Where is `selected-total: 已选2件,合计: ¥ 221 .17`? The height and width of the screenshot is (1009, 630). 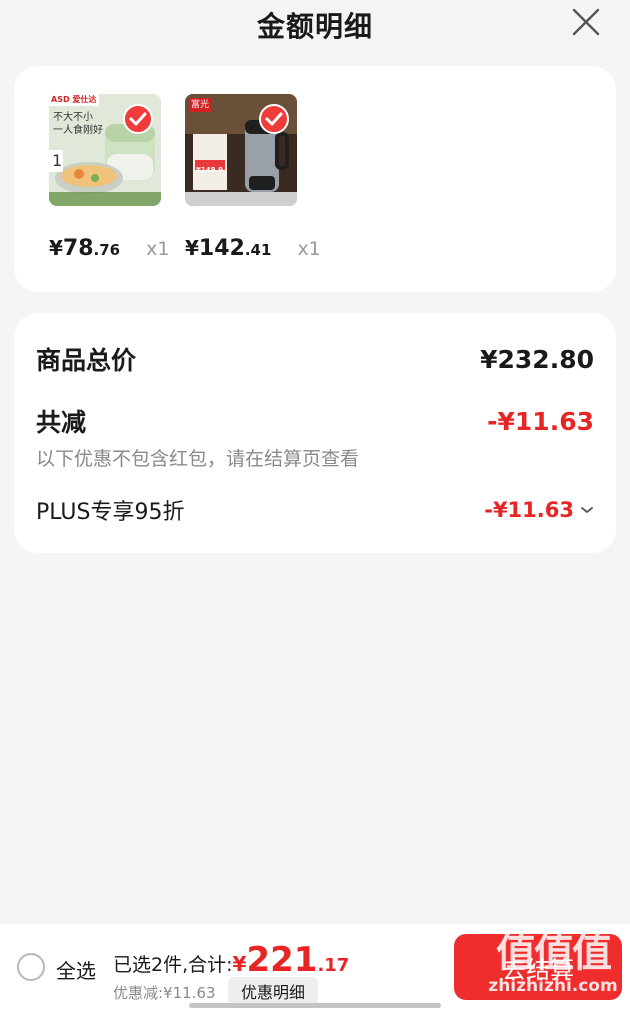 selected-total: 已选2件,合计: ¥ 221 .17 is located at coordinates (231, 960).